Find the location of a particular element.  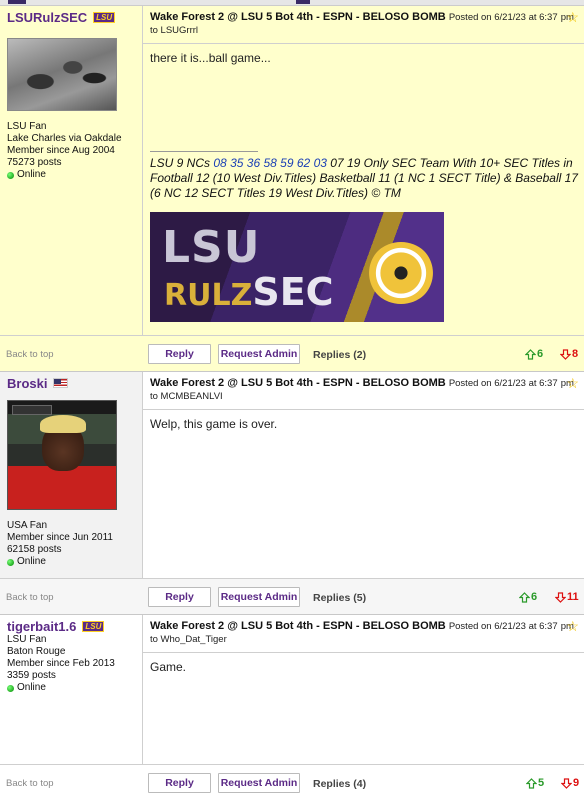

downvote-control: 8 is located at coordinates (569, 354).